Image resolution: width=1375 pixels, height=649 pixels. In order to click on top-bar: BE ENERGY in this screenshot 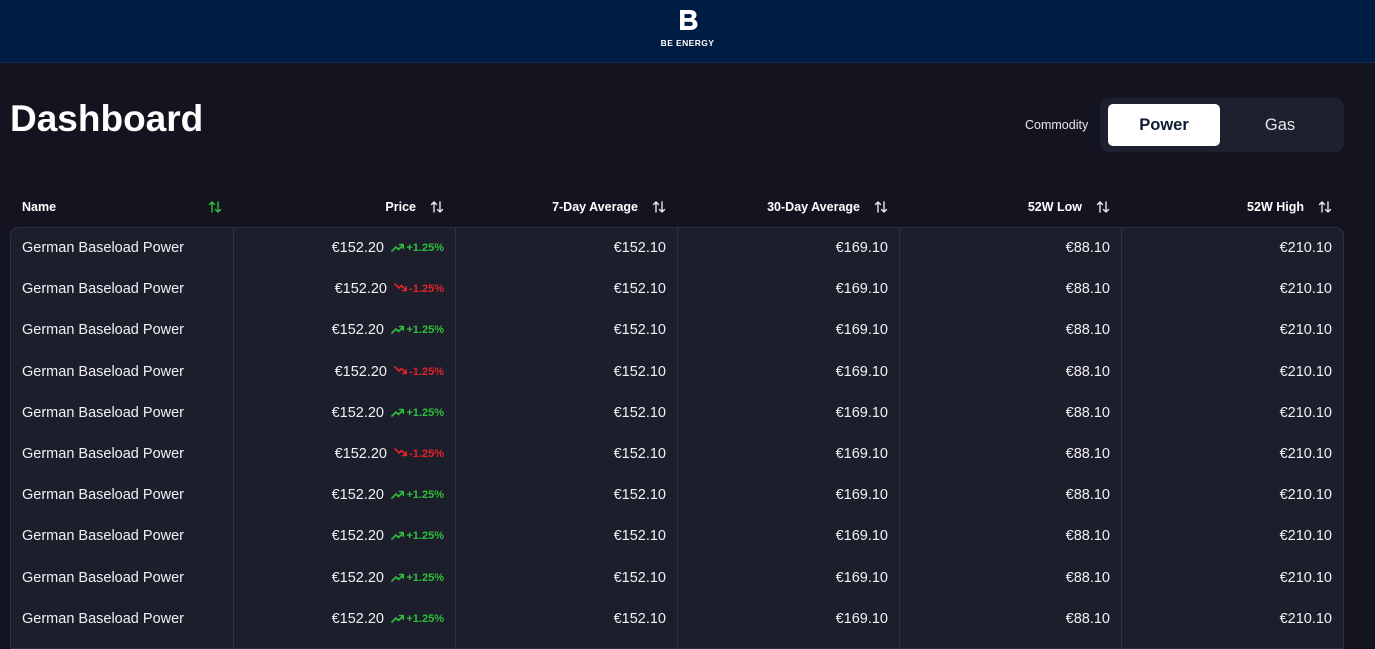, I will do `click(687, 31)`.